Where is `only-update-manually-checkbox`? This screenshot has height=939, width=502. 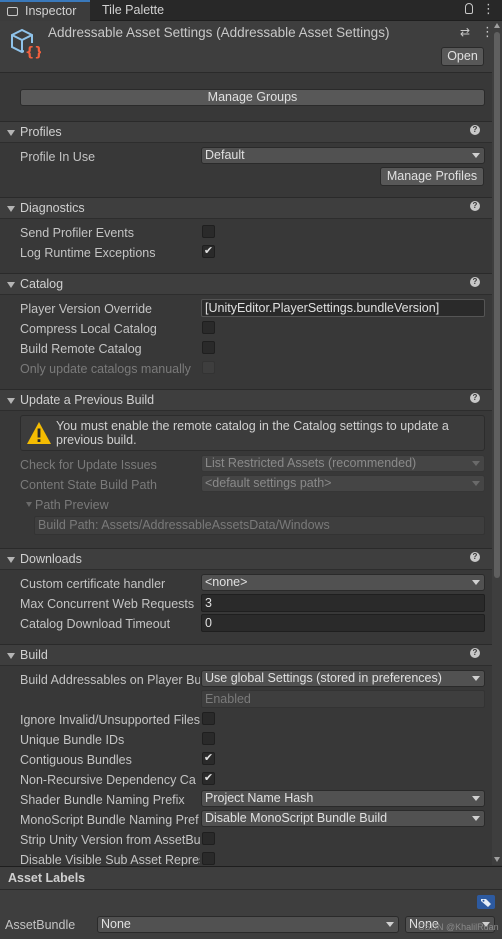
only-update-manually-checkbox is located at coordinates (208, 367).